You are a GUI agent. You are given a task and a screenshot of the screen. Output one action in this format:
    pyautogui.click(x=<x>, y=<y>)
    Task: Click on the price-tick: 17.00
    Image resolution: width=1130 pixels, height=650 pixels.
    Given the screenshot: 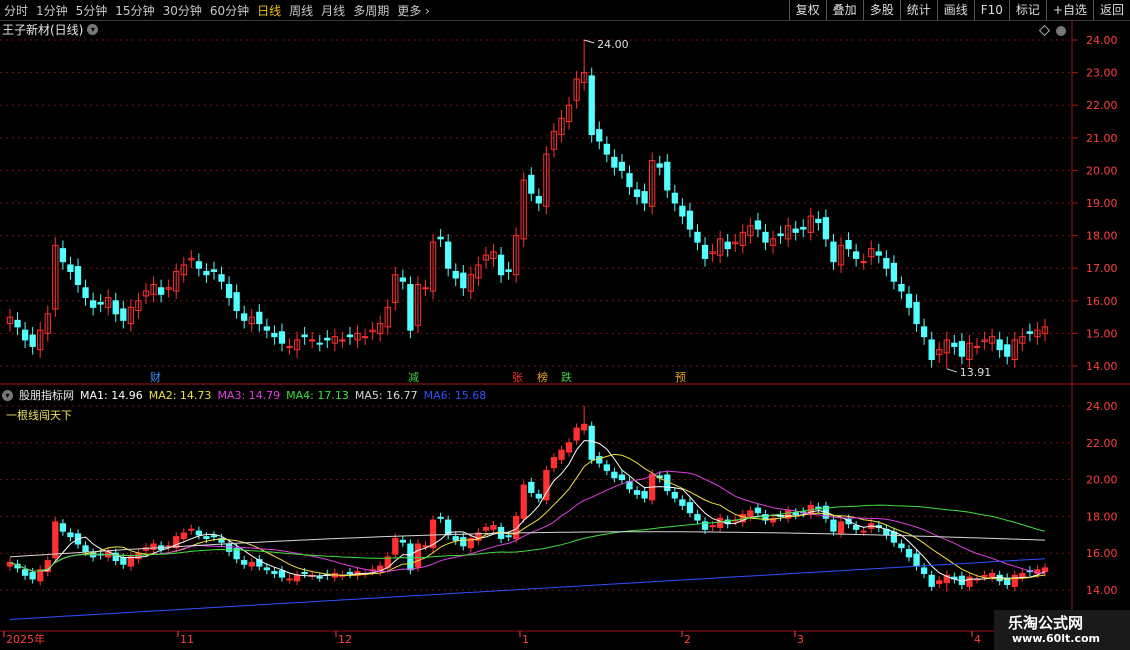 What is the action you would take?
    pyautogui.click(x=1102, y=268)
    